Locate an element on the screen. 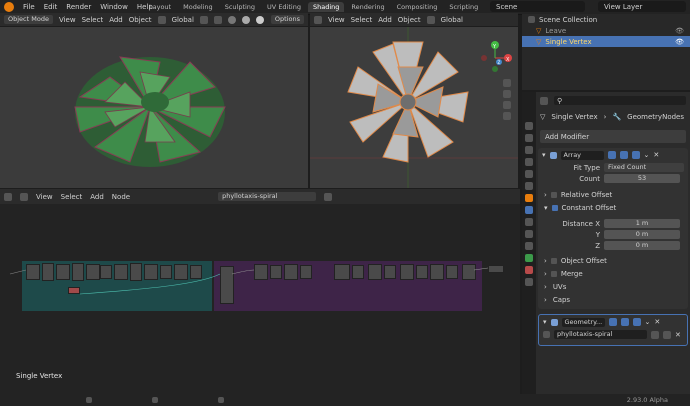 This screenshot has width=690, height=406. node-tree-selector: phyllotaxis-spiral is located at coordinates (267, 196).